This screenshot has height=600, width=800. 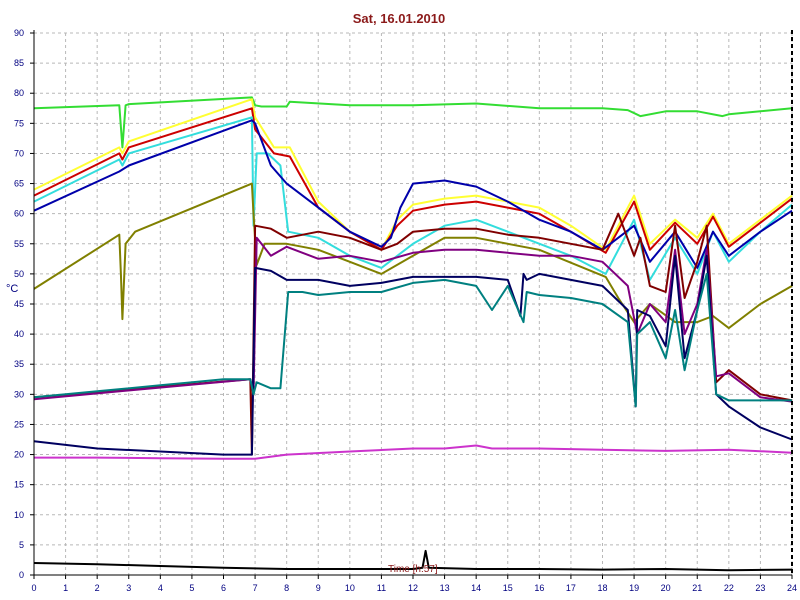 I want to click on x-tick-label: 9, so click(x=318, y=588).